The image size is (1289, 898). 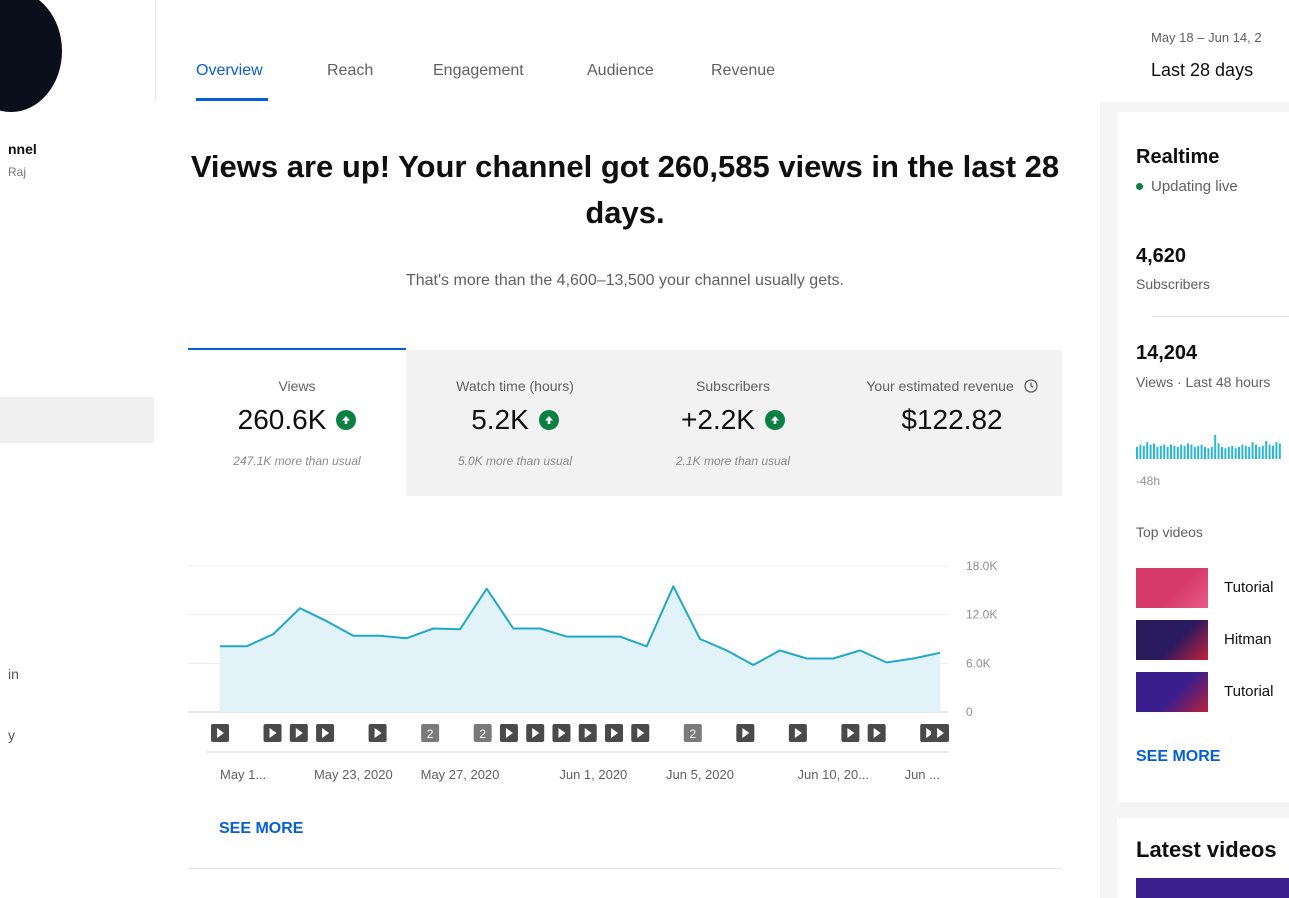 I want to click on see-more-button: SEE MORE, so click(x=261, y=829).